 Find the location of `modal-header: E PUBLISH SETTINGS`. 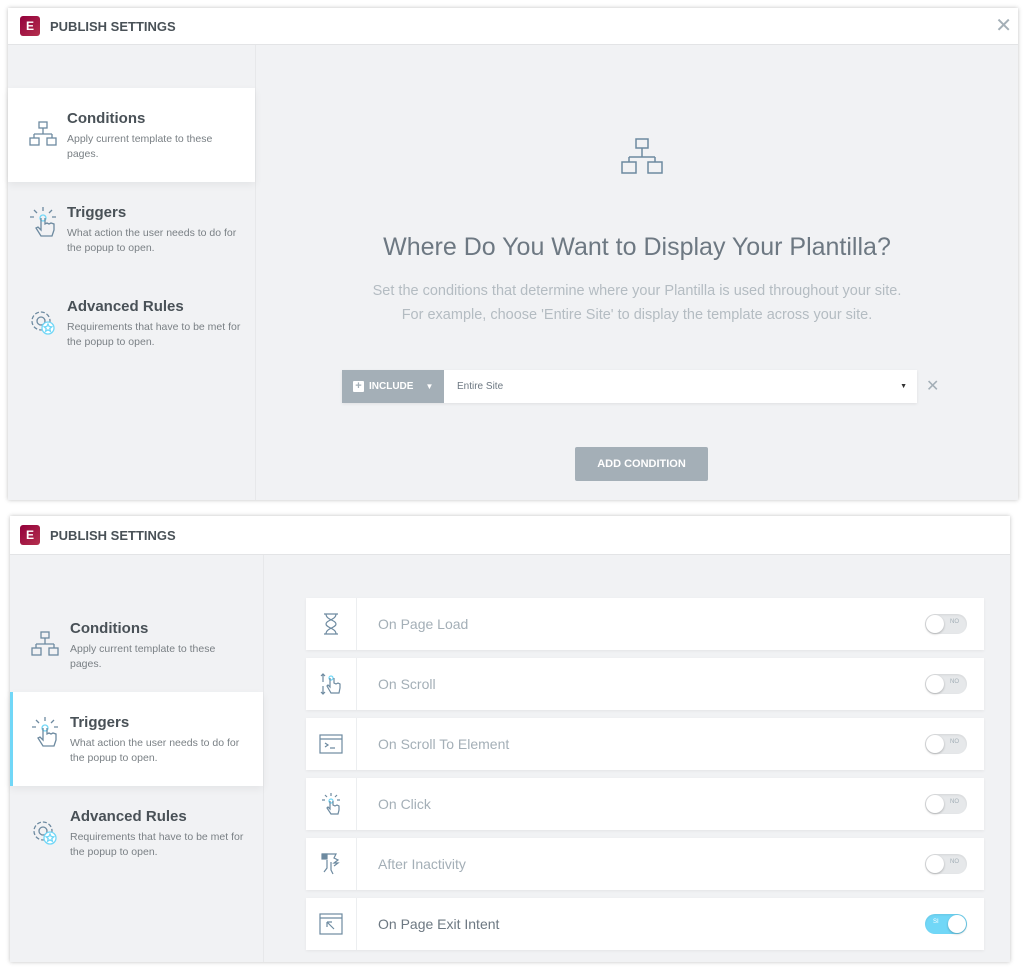

modal-header: E PUBLISH SETTINGS is located at coordinates (510, 535).